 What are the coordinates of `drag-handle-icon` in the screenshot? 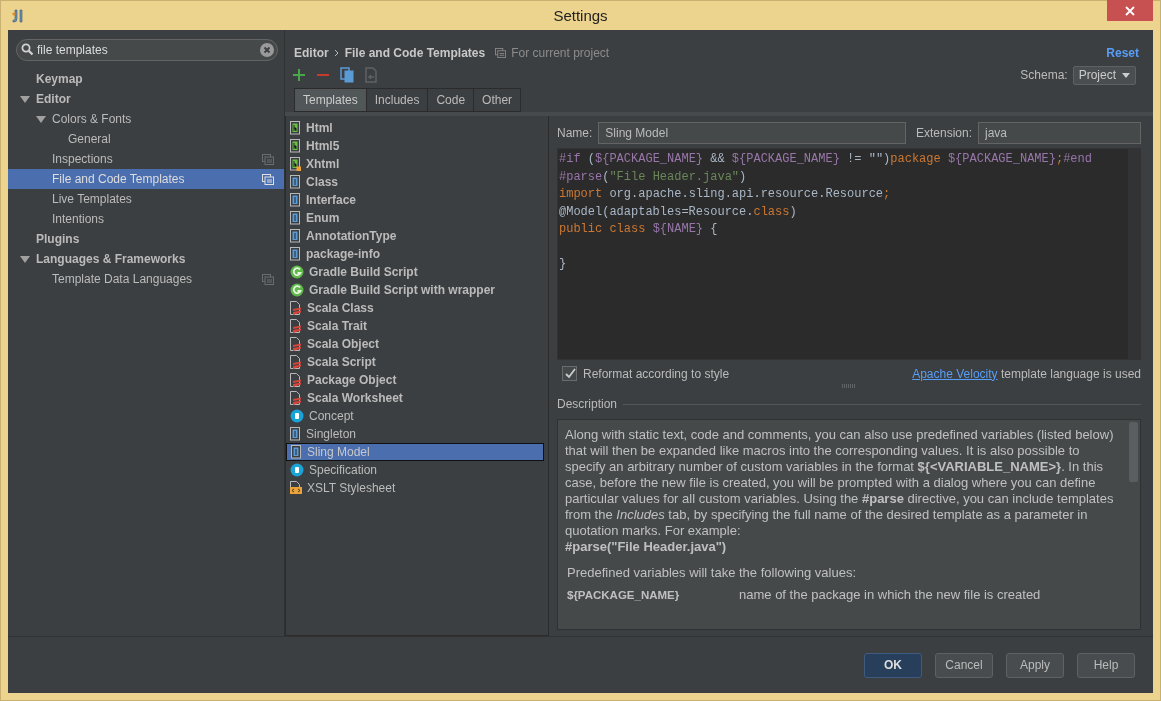 It's located at (849, 386).